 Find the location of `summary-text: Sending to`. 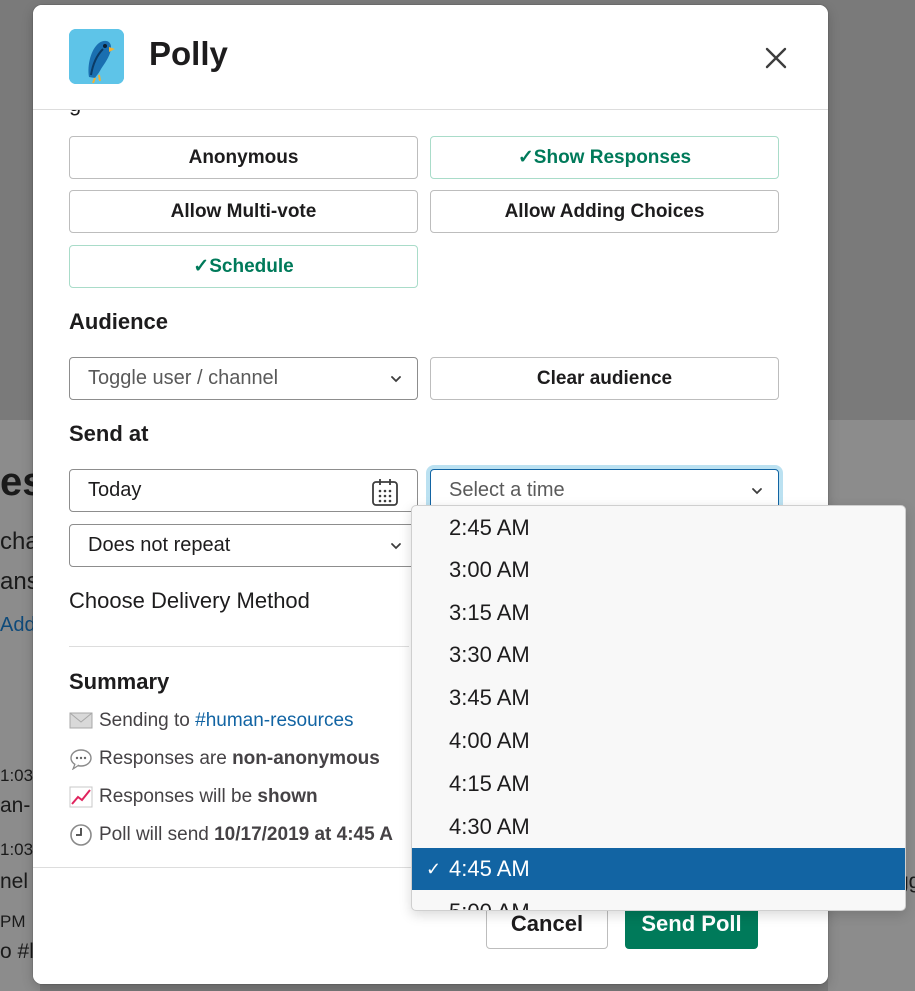

summary-text: Sending to is located at coordinates (147, 720).